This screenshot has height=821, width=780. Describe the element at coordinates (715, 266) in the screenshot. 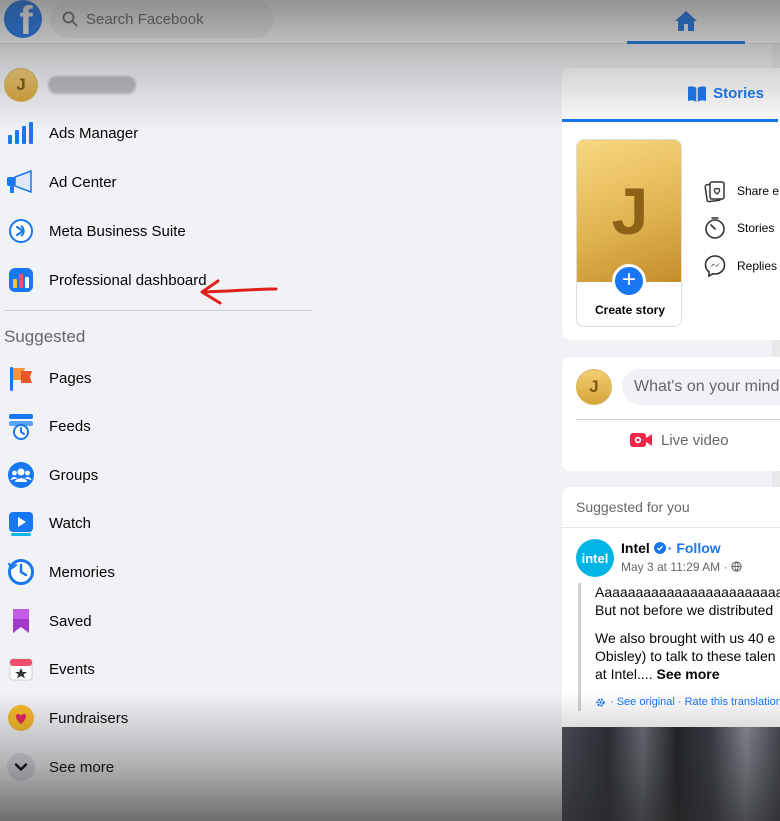

I see `messenger-icon` at that location.